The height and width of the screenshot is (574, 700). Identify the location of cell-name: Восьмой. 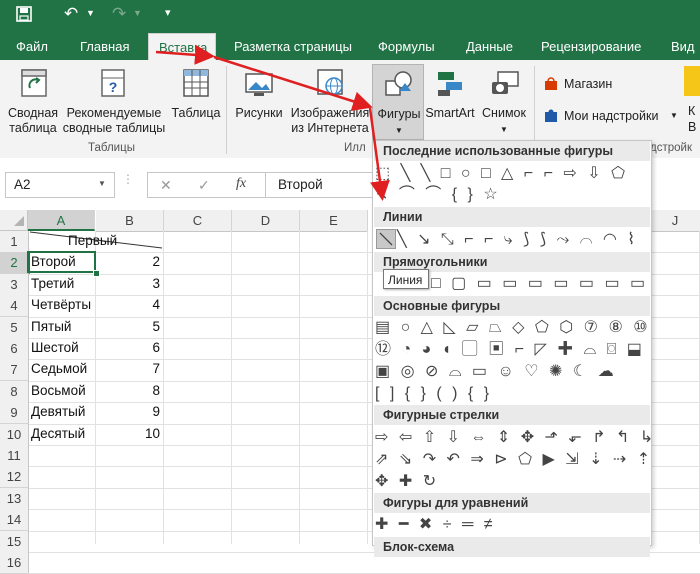
(58, 390).